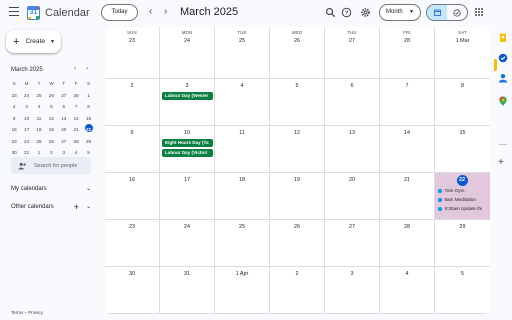 The height and width of the screenshot is (320, 512). Describe the element at coordinates (187, 133) in the screenshot. I see `day-number: 10` at that location.